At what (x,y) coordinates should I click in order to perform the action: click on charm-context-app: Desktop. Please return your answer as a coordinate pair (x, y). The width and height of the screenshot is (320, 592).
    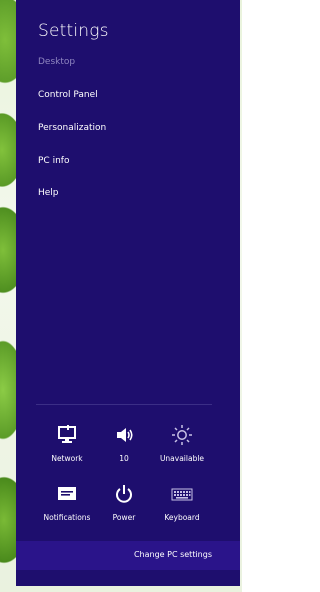
    Looking at the image, I should click on (57, 62).